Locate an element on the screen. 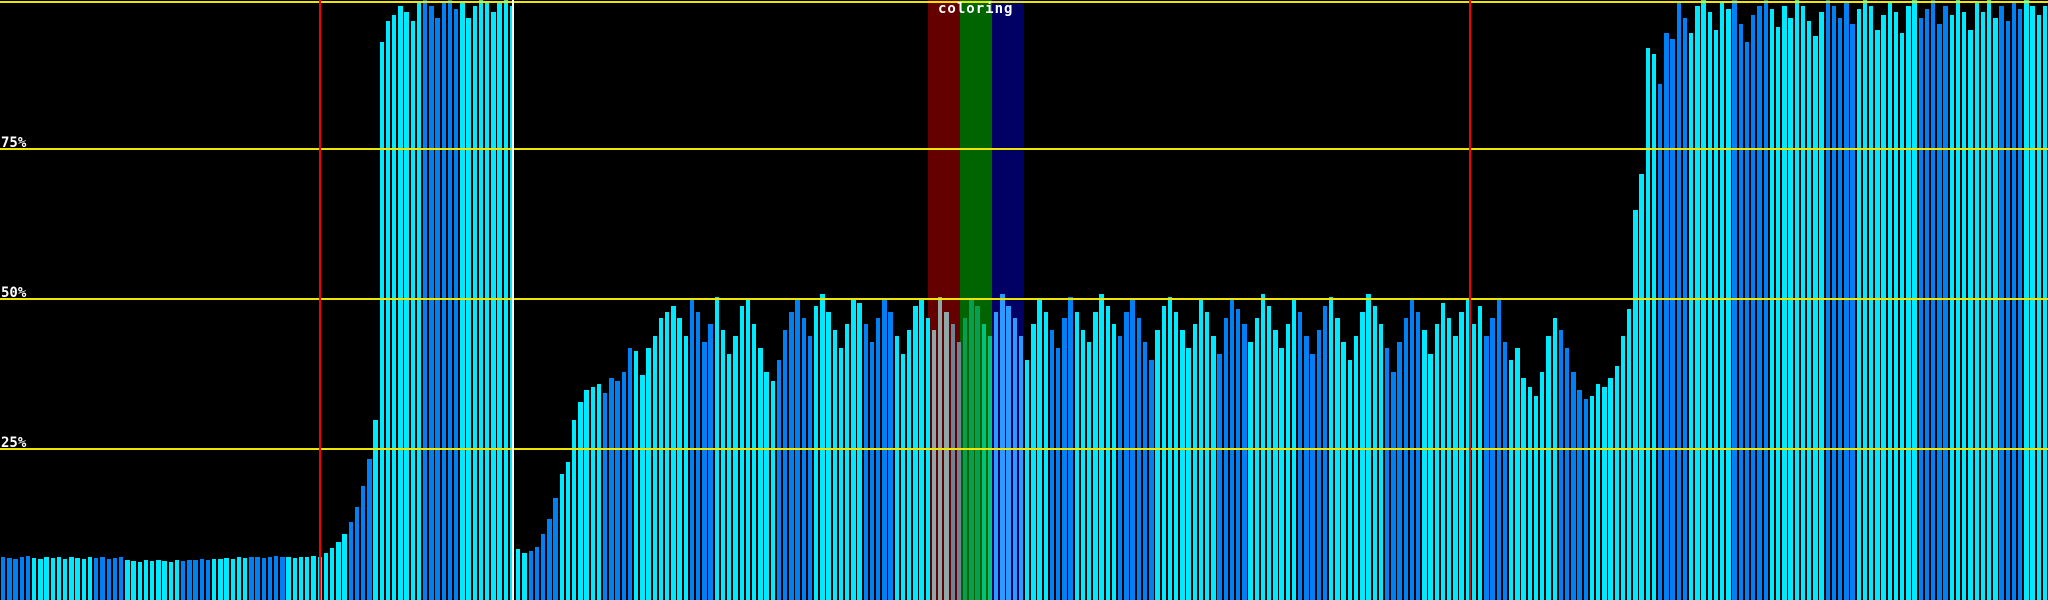 The width and height of the screenshot is (2048, 600). ytick-25-label: 25% is located at coordinates (14, 443).